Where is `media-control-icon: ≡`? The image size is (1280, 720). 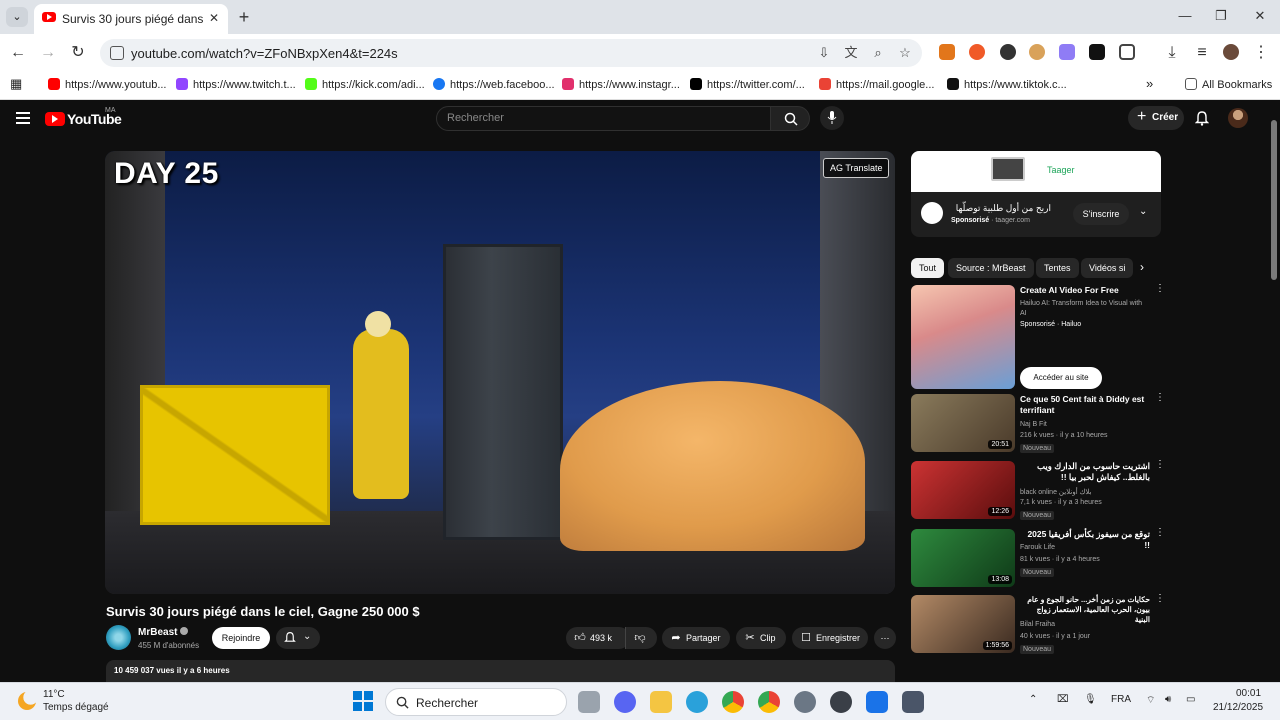 media-control-icon: ≡ is located at coordinates (1202, 53).